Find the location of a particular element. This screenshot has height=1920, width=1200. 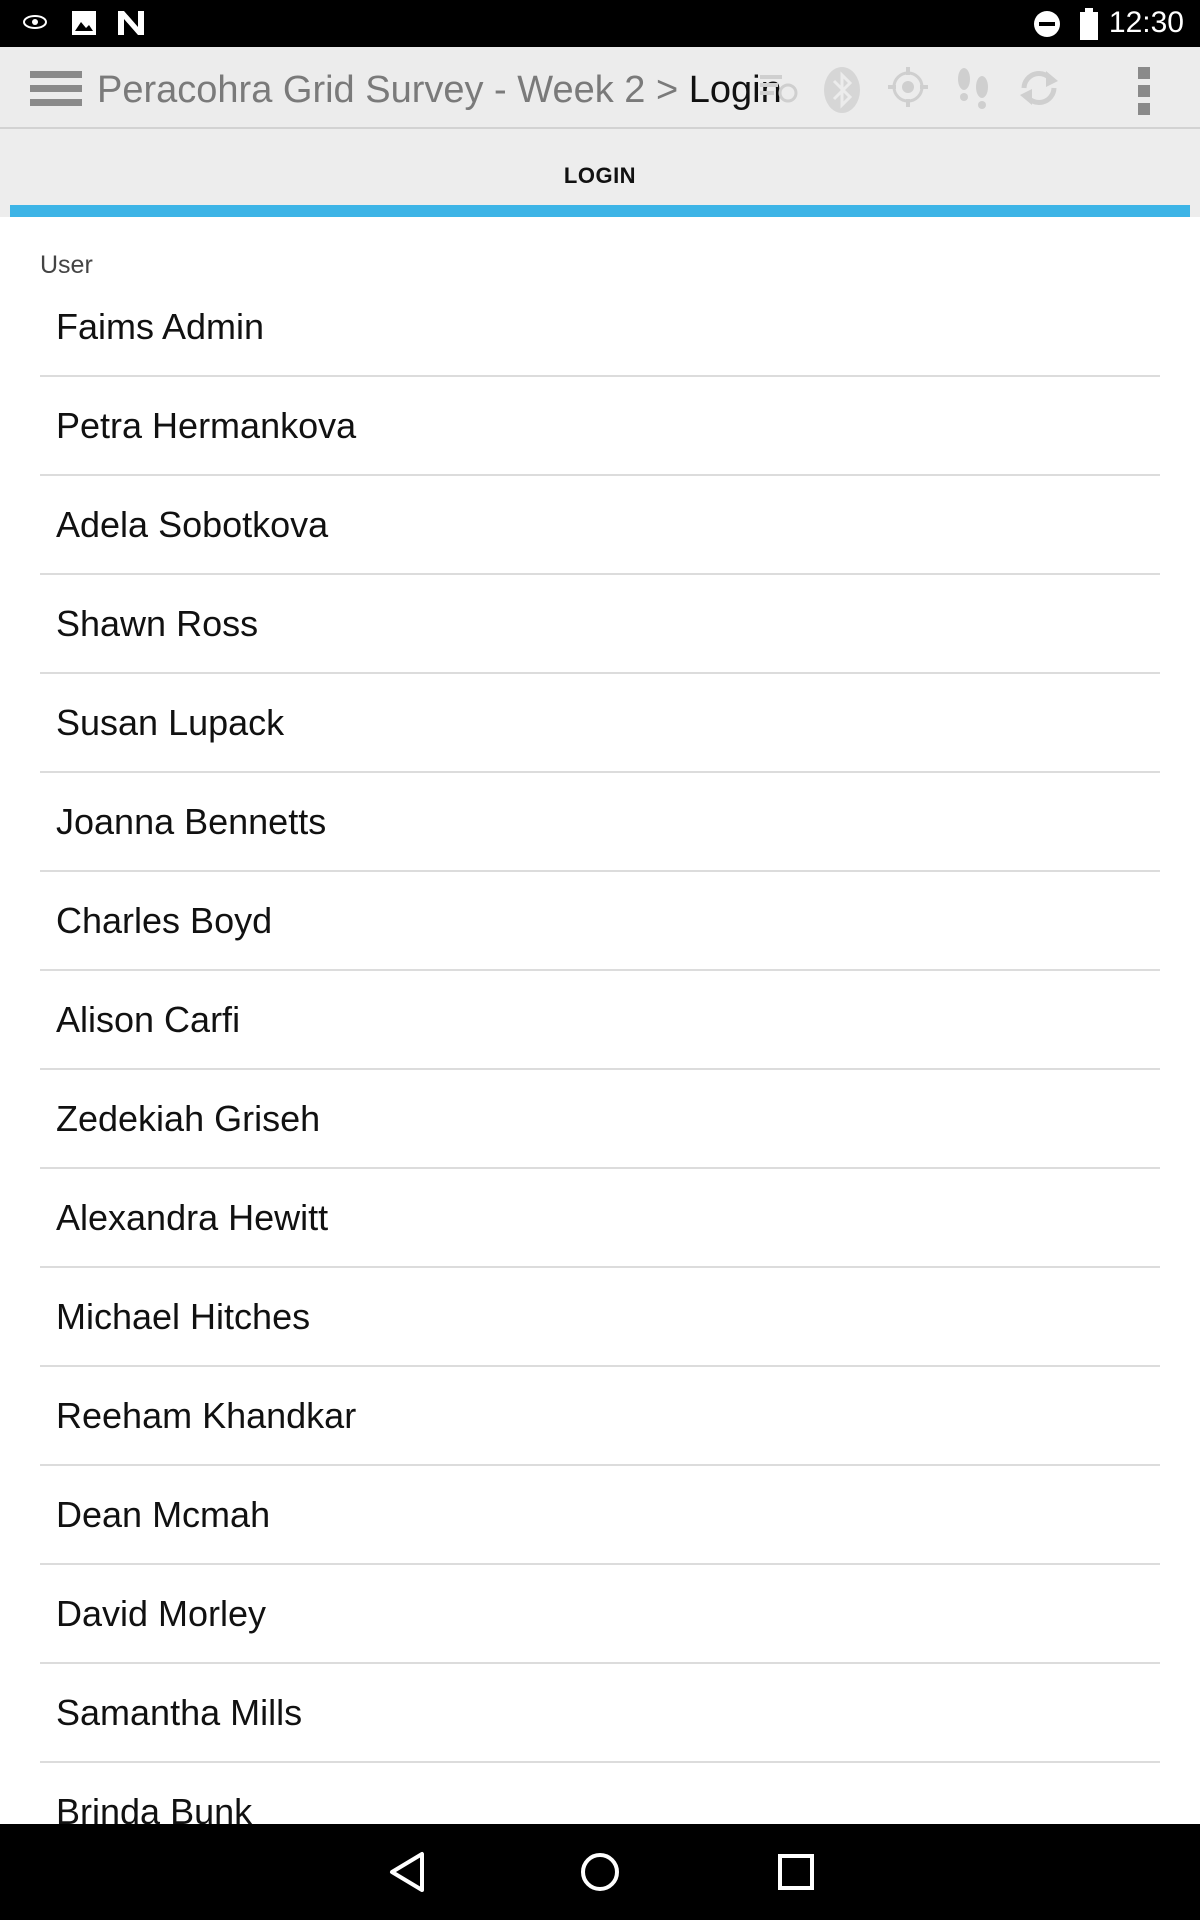

list-item: Brinda Bunk is located at coordinates (600, 1793).